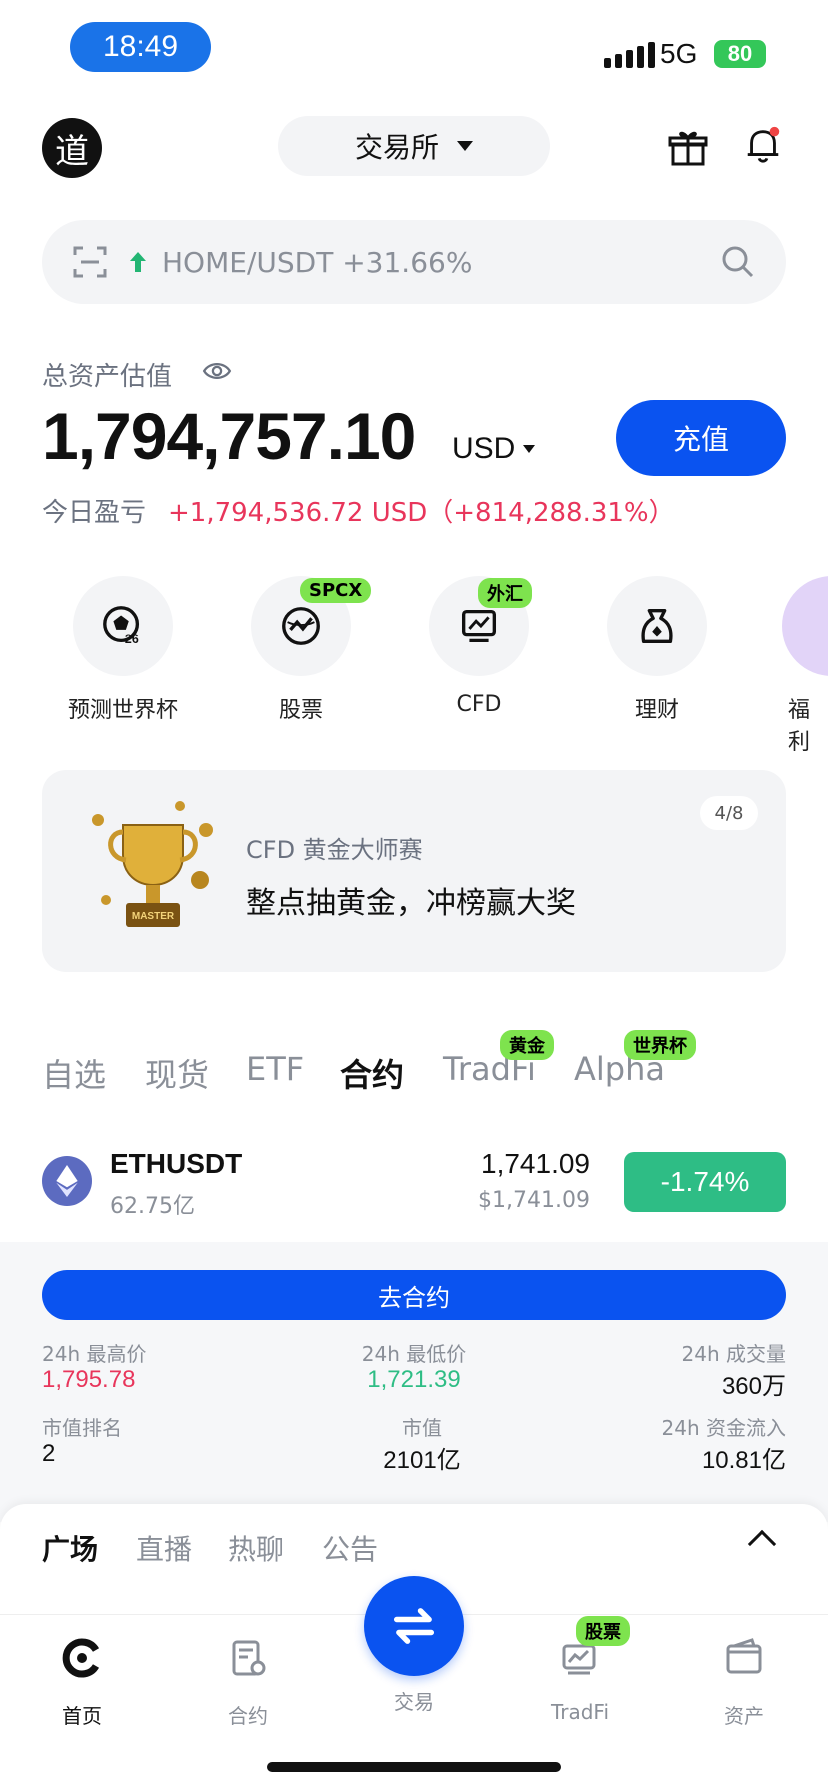 The image size is (828, 1792). Describe the element at coordinates (414, 1379) in the screenshot. I see `stat-value-low: 1,721.39` at that location.